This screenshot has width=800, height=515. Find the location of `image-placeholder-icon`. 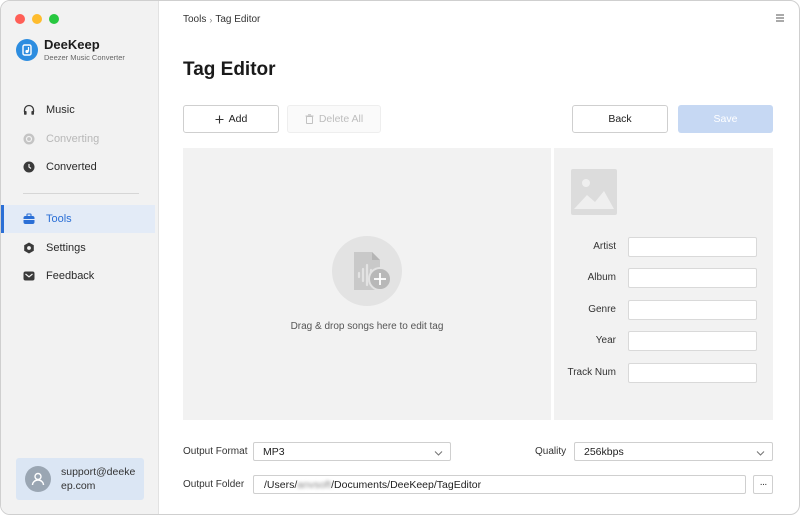

image-placeholder-icon is located at coordinates (594, 192).